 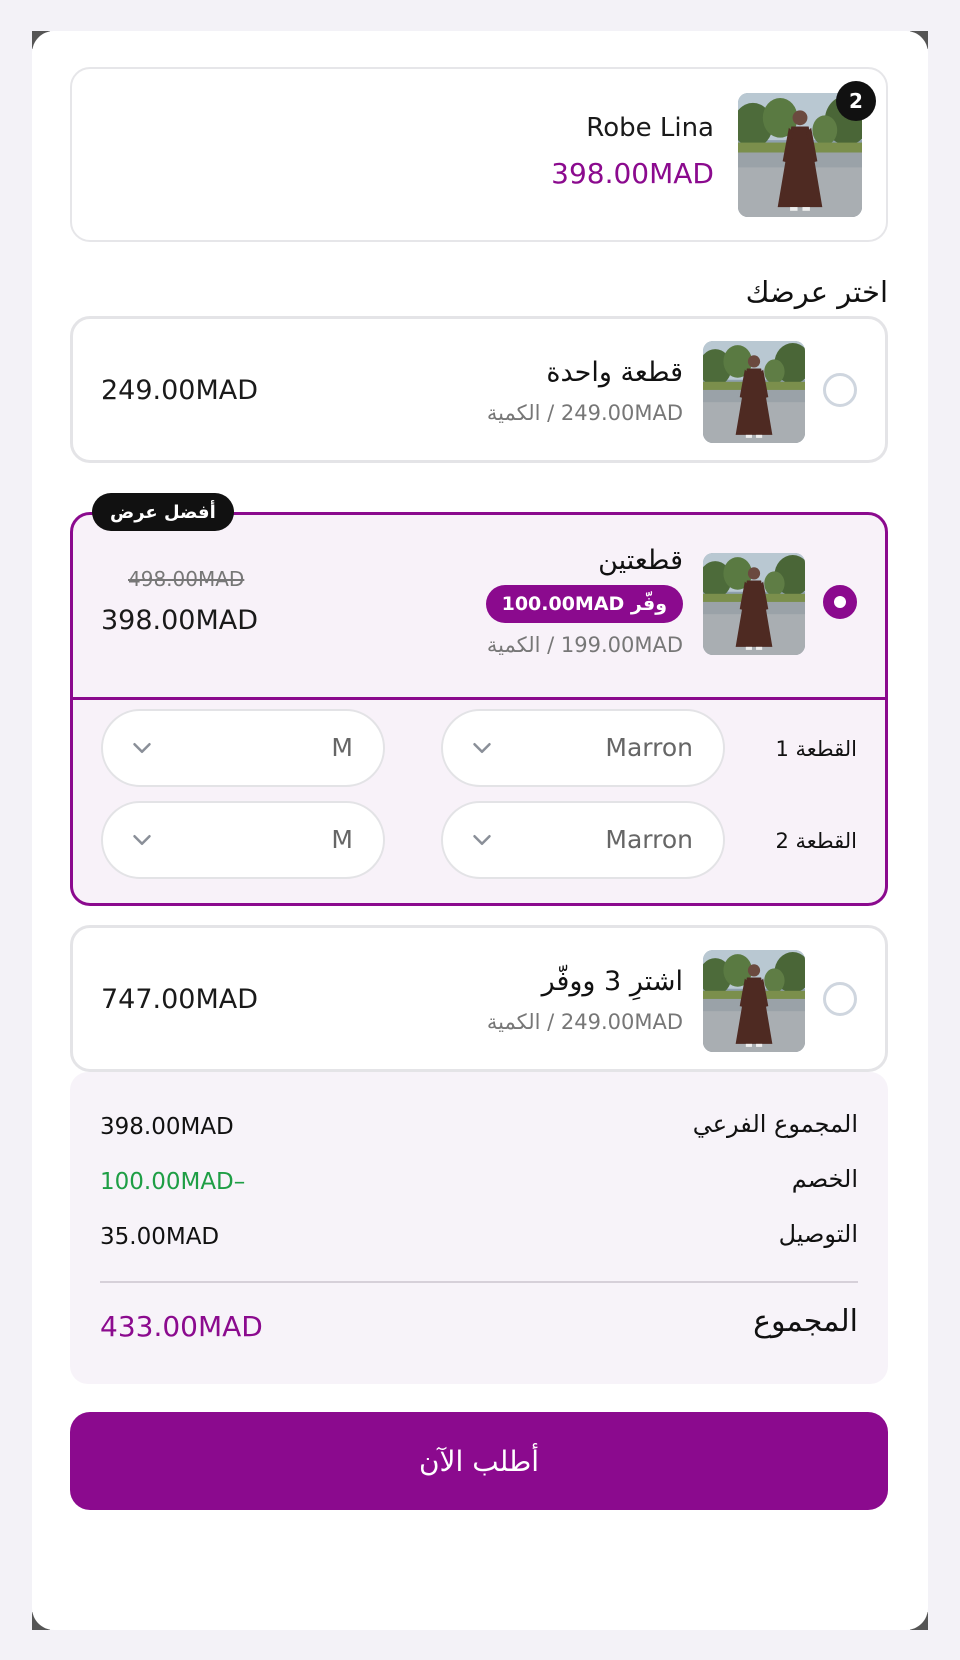 I want to click on offer-price: 747.00MAD, so click(x=180, y=999).